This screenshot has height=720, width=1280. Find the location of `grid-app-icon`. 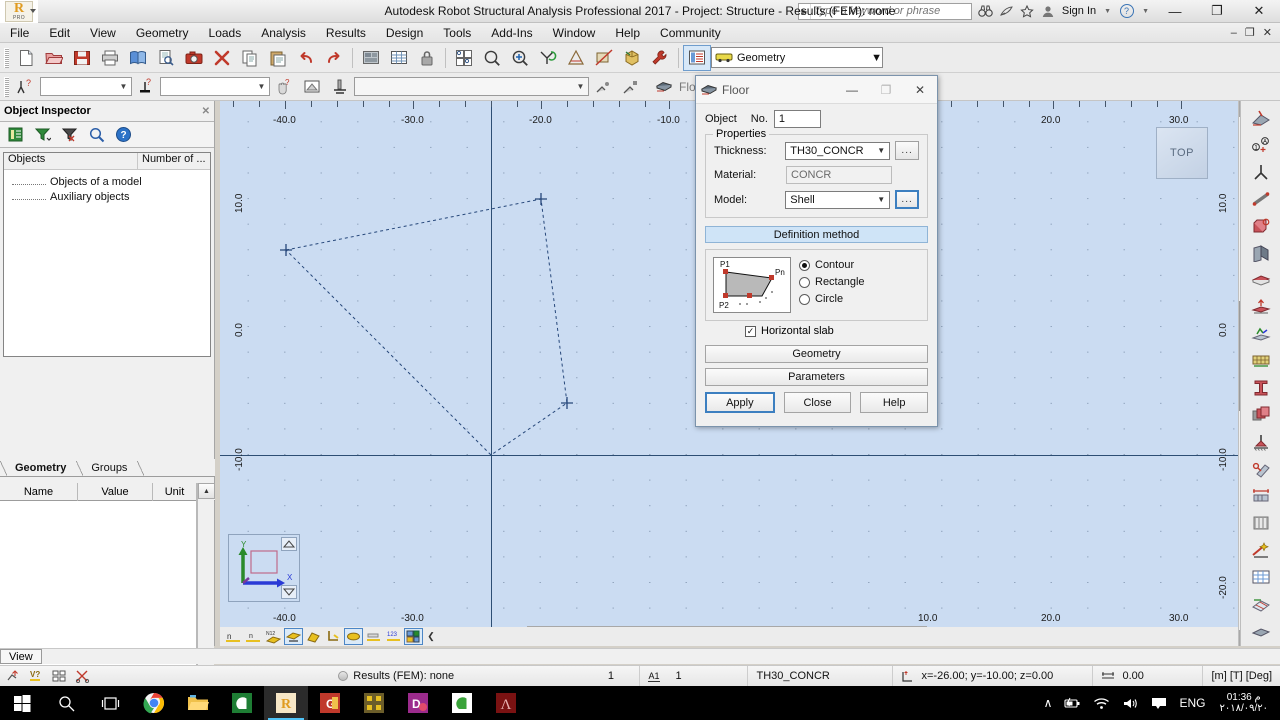

grid-app-icon is located at coordinates (374, 703).